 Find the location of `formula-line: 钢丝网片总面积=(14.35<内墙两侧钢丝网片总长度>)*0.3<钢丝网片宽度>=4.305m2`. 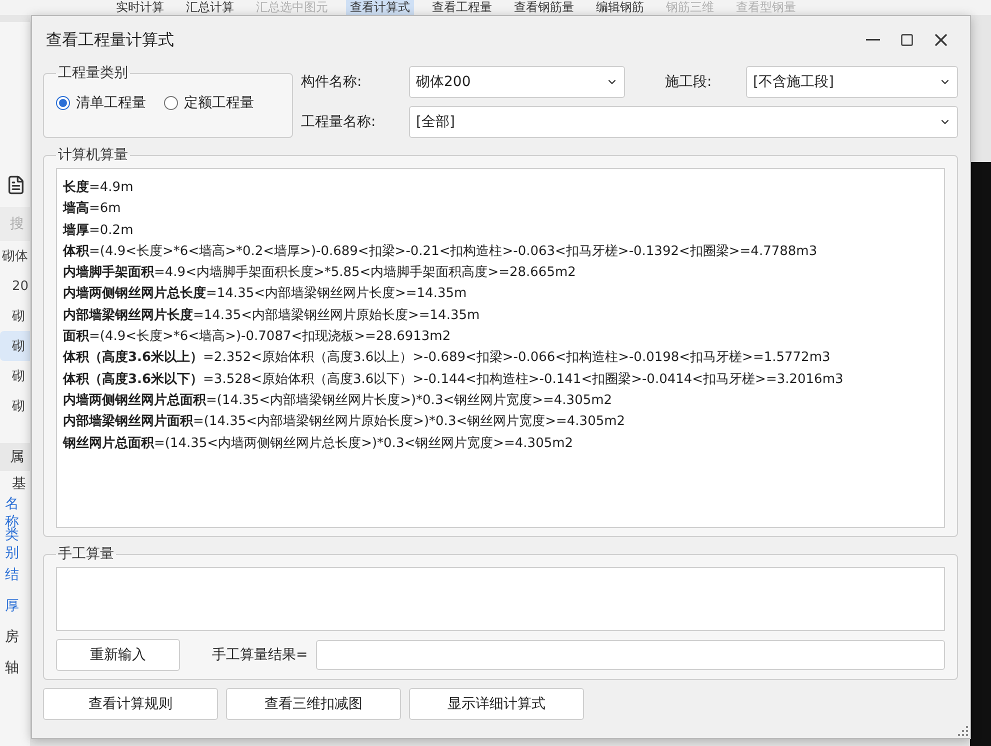

formula-line: 钢丝网片总面积=(14.35<内墙两侧钢丝网片总长度>)*0.3<钢丝网片宽度>=4.305m2 is located at coordinates (318, 443).